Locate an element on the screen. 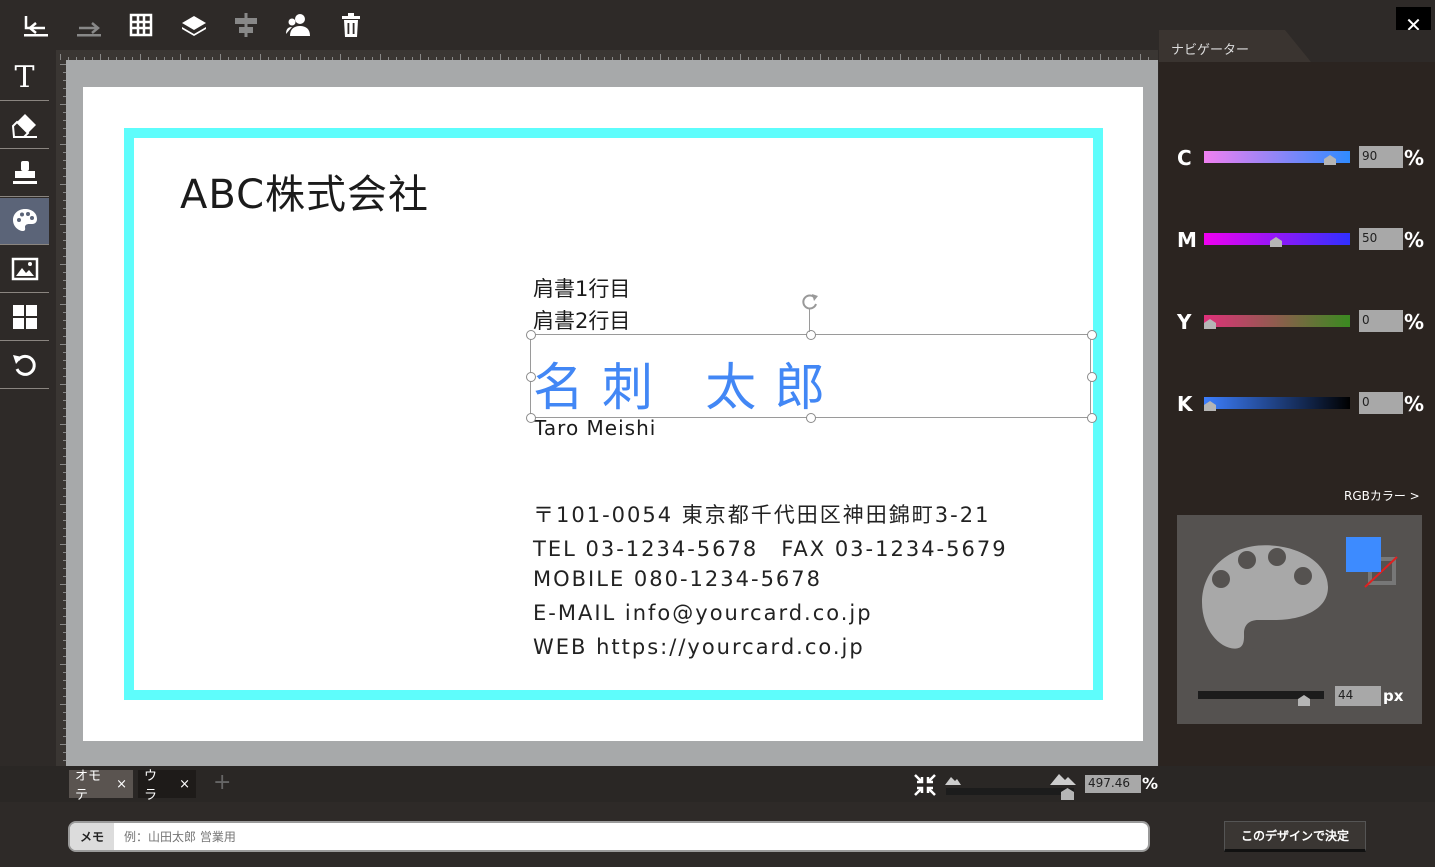 Image resolution: width=1435 pixels, height=867 pixels. fit-screen-icon is located at coordinates (925, 785).